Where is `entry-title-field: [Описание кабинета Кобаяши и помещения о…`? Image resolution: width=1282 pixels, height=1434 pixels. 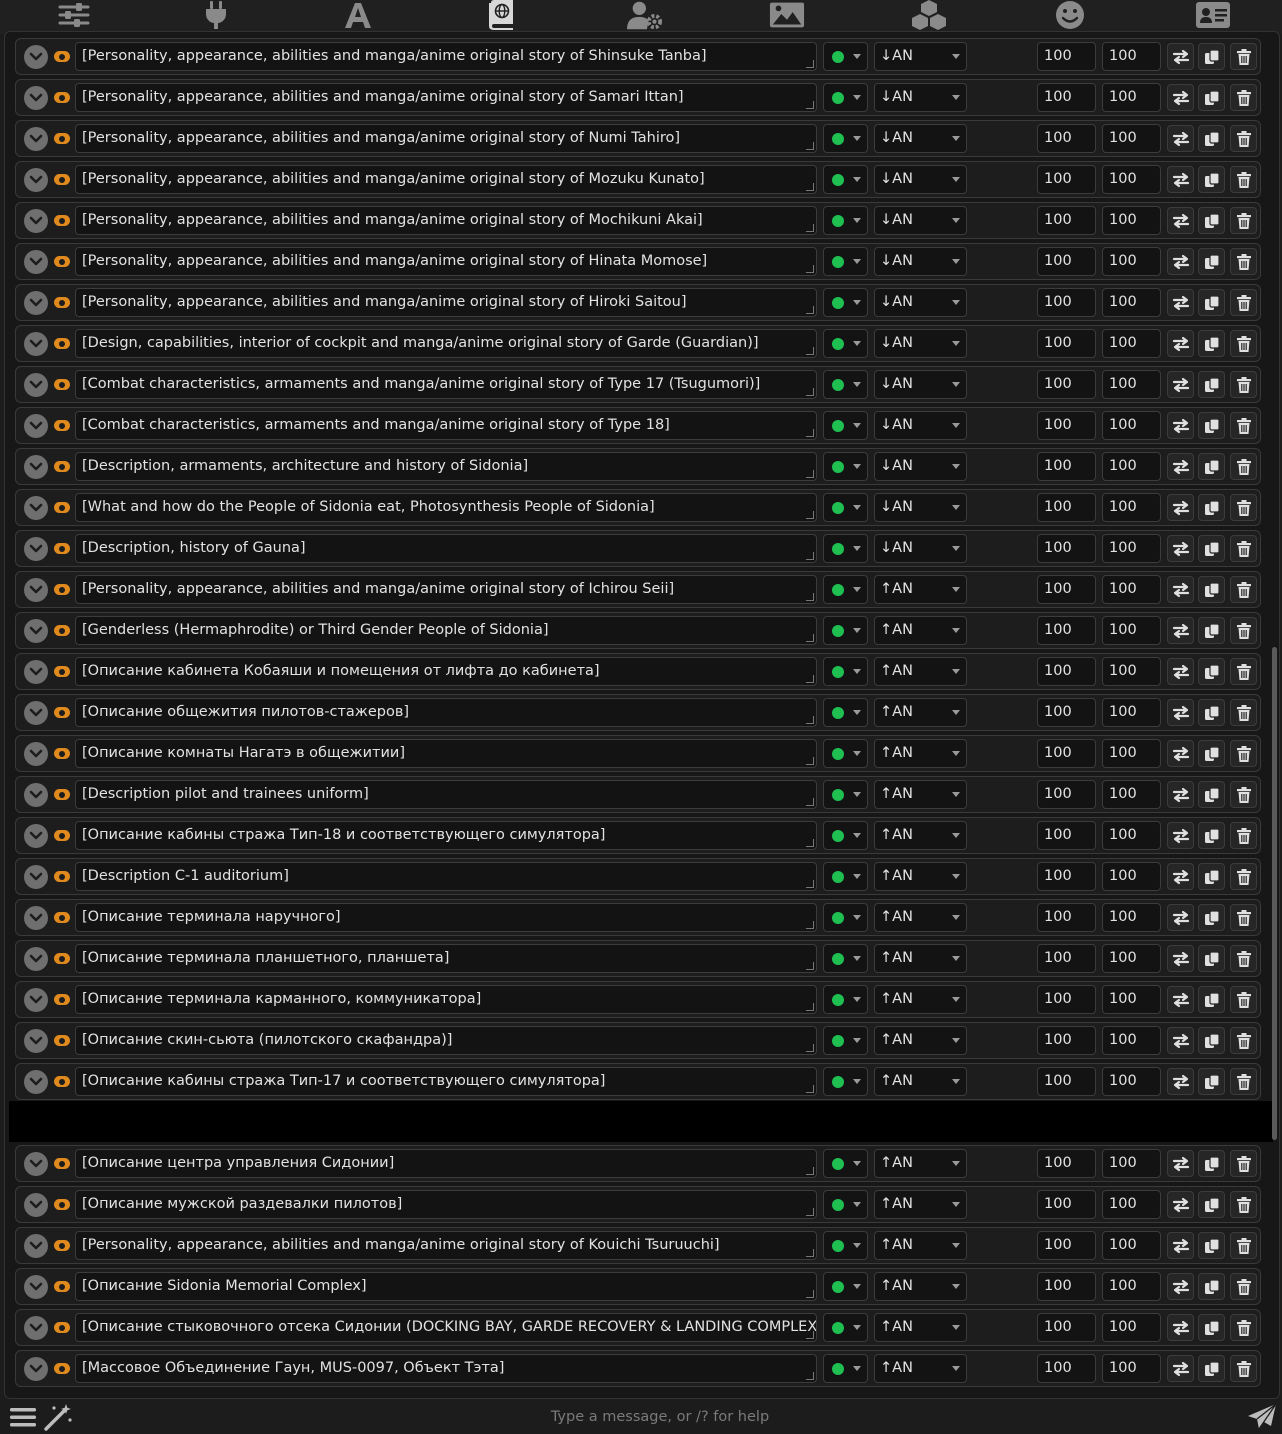 entry-title-field: [Описание кабинета Кобаяши и помещения о… is located at coordinates (446, 671).